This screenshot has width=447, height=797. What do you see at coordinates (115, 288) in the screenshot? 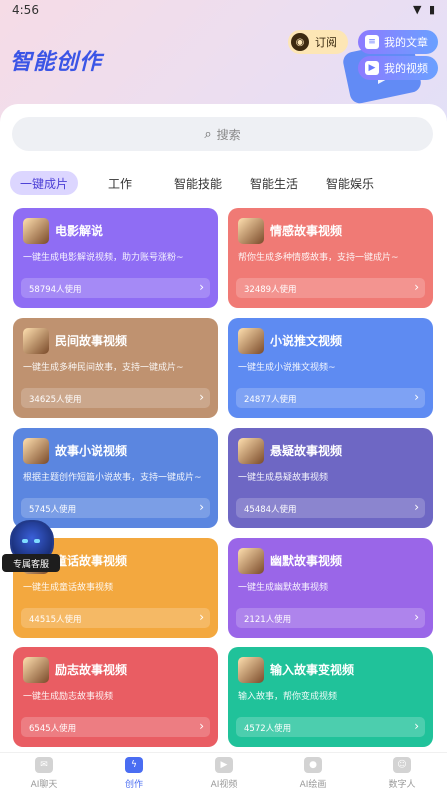
I see `card-usage-bar: 58794人使用 ›` at bounding box center [115, 288].